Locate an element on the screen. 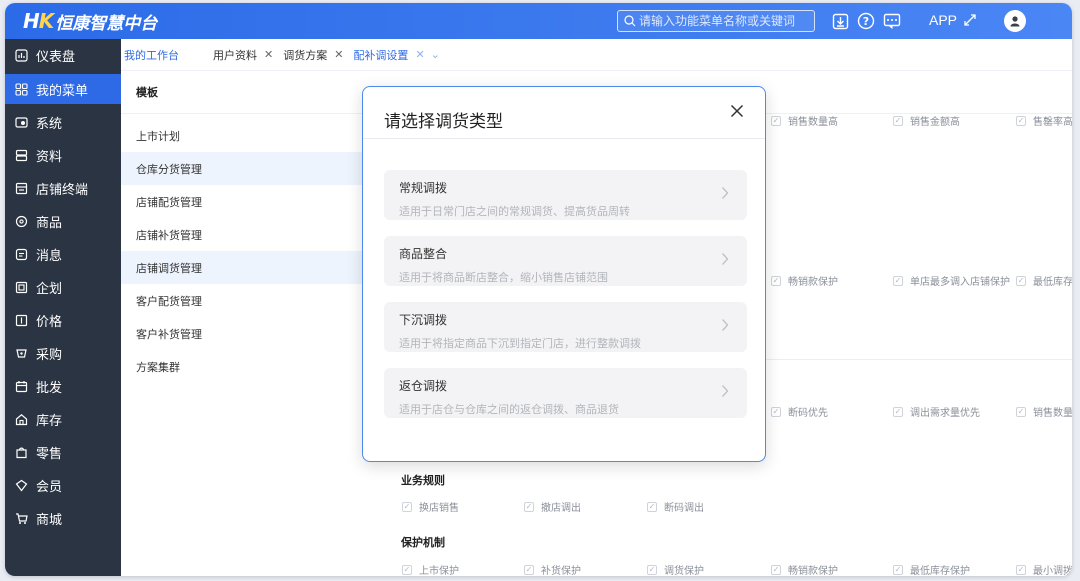  option-regular-transfer: 常规调拨 适用于日常门店之间的常规调货、提高货品周转 is located at coordinates (565, 195).